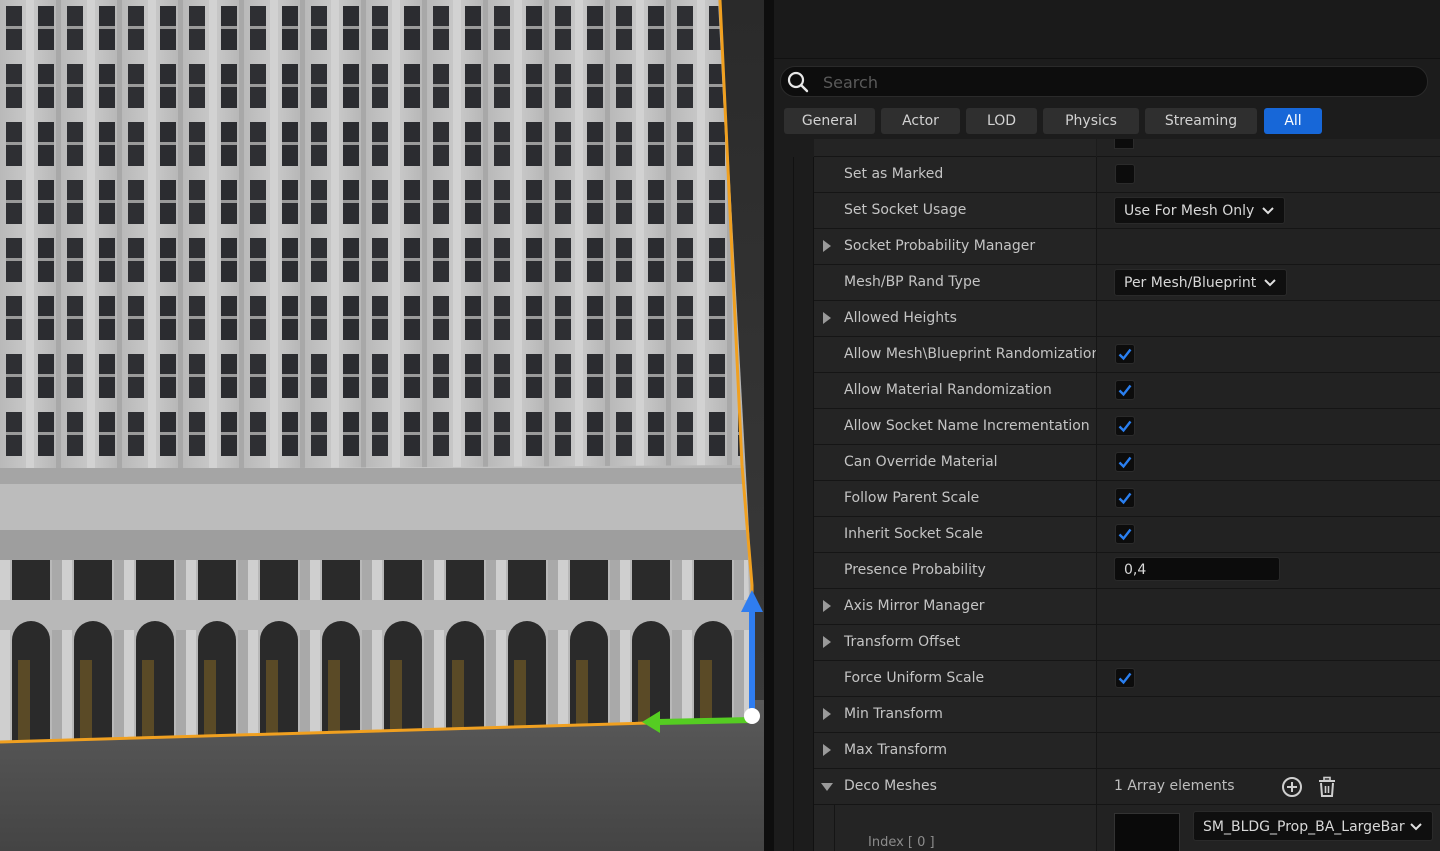 Image resolution: width=1440 pixels, height=851 pixels. I want to click on follow-parent-scale-checkbox, so click(1125, 498).